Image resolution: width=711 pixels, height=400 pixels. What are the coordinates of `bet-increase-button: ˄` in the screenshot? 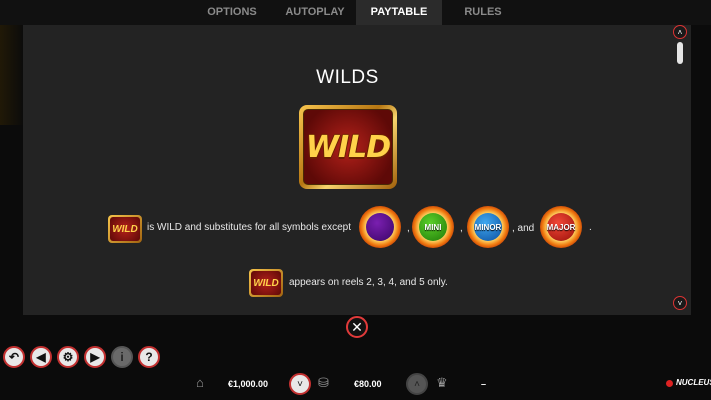 It's located at (417, 384).